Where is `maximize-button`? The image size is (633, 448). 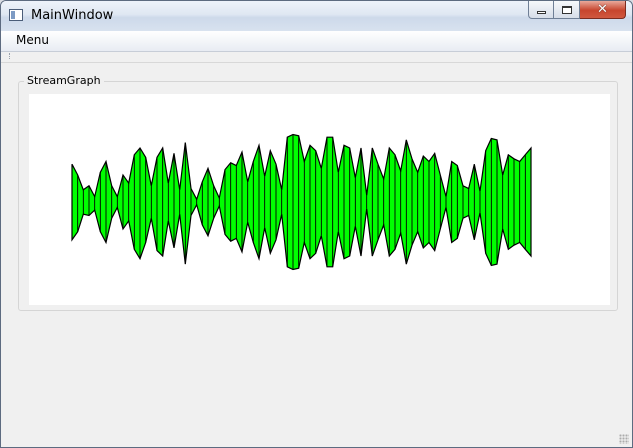 maximize-button is located at coordinates (567, 10).